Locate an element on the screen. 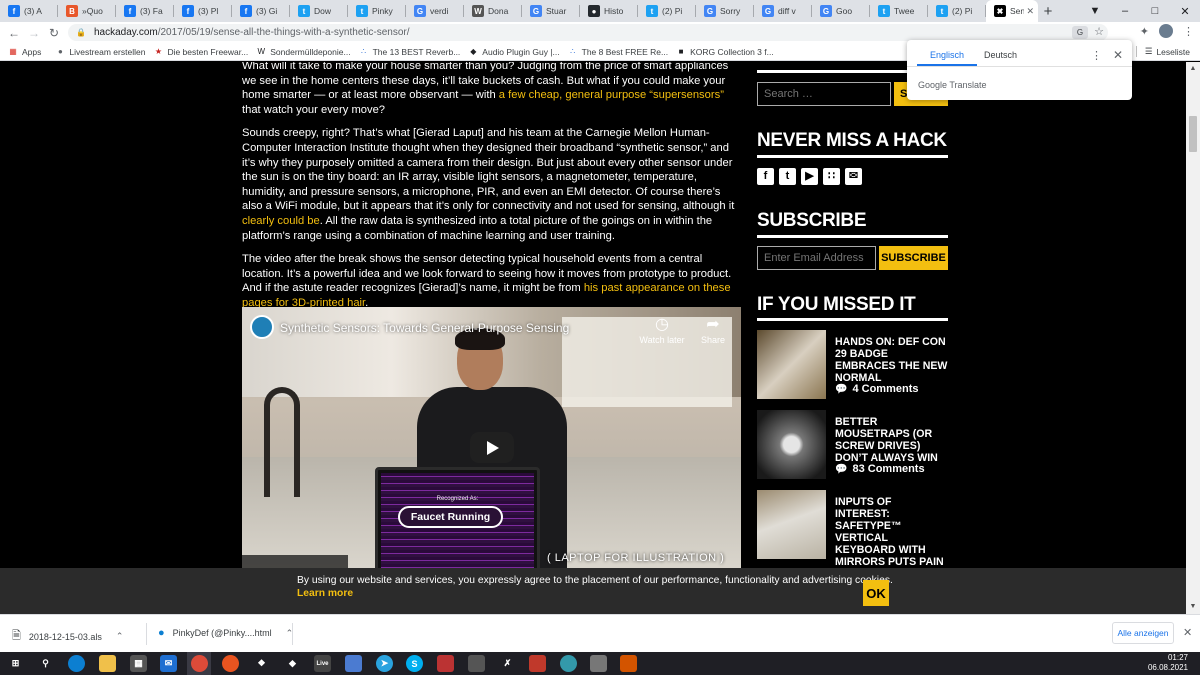 The height and width of the screenshot is (675, 1200). bookmark-item: ▦ Apps is located at coordinates (24, 52).